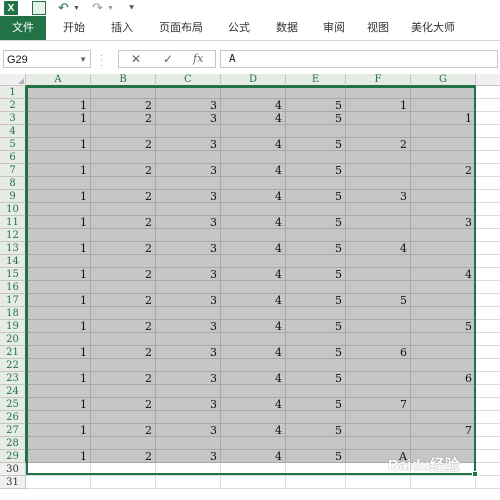 This screenshot has width=500, height=500. Describe the element at coordinates (136, 59) in the screenshot. I see `cancel-icon: ✕` at that location.